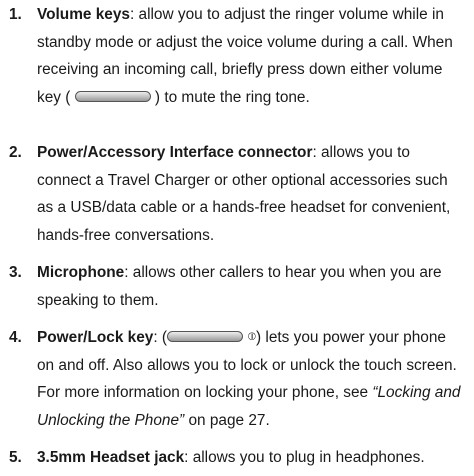 This screenshot has height=476, width=474. Describe the element at coordinates (175, 152) in the screenshot. I see `item-term: Power/Accessory Interface connector` at that location.